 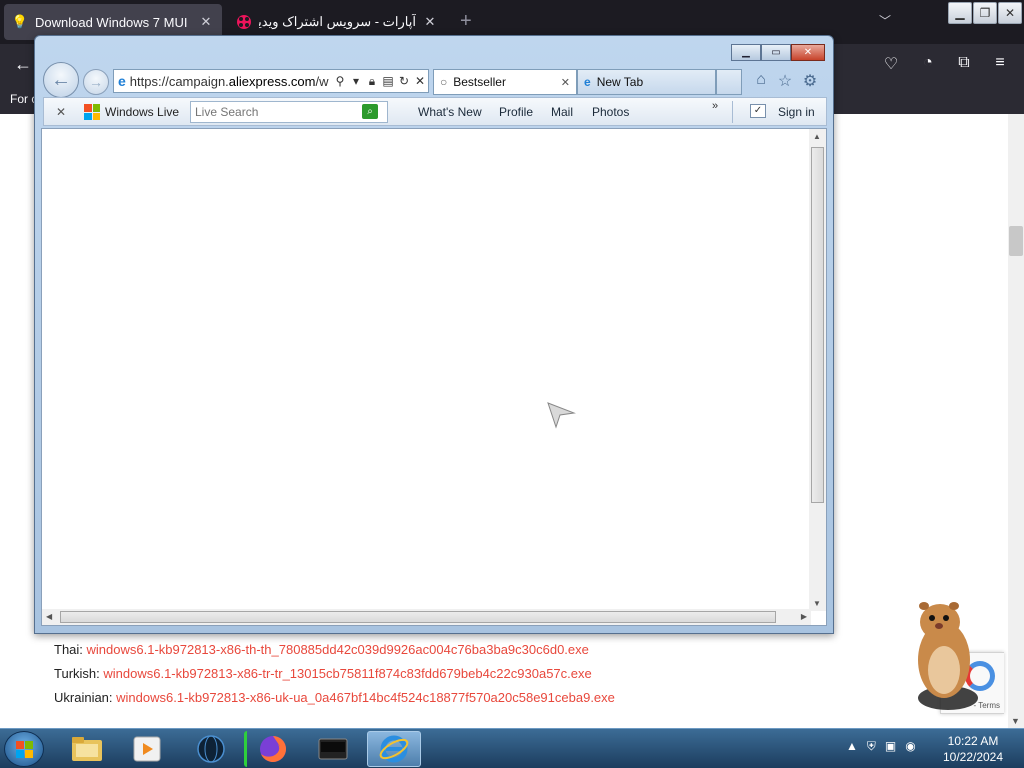 I want to click on windows-flag-icon, so click(x=92, y=112).